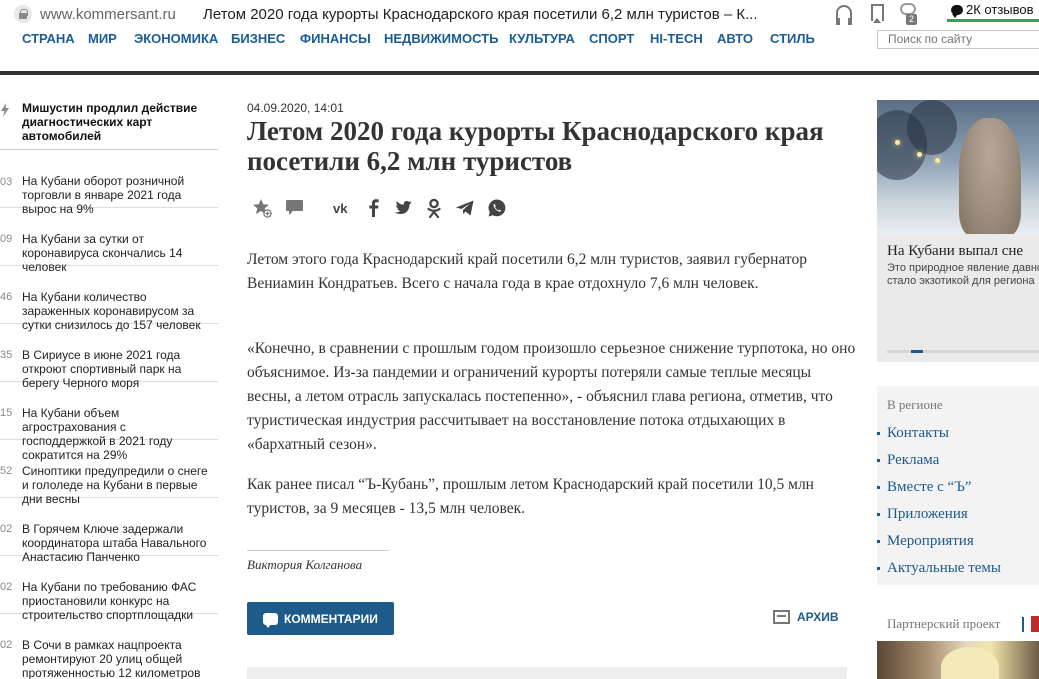 The width and height of the screenshot is (1039, 679). What do you see at coordinates (963, 251) in the screenshot?
I see `promo-title: На Кубани выпал сне` at bounding box center [963, 251].